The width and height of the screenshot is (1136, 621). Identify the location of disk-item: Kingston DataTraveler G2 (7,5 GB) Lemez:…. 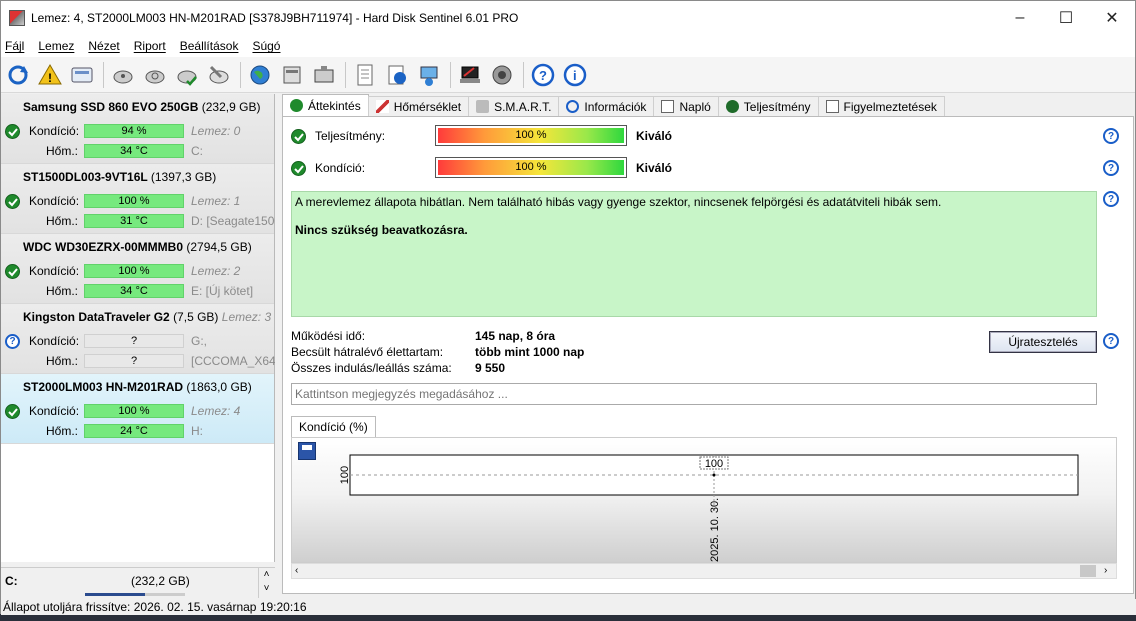
(138, 339).